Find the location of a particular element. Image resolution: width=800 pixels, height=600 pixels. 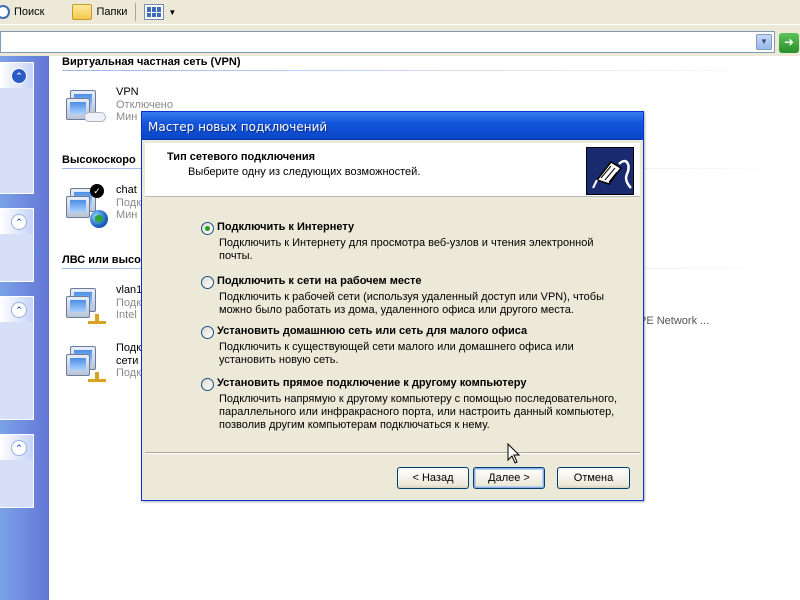

radio-direct-connection is located at coordinates (207, 384).